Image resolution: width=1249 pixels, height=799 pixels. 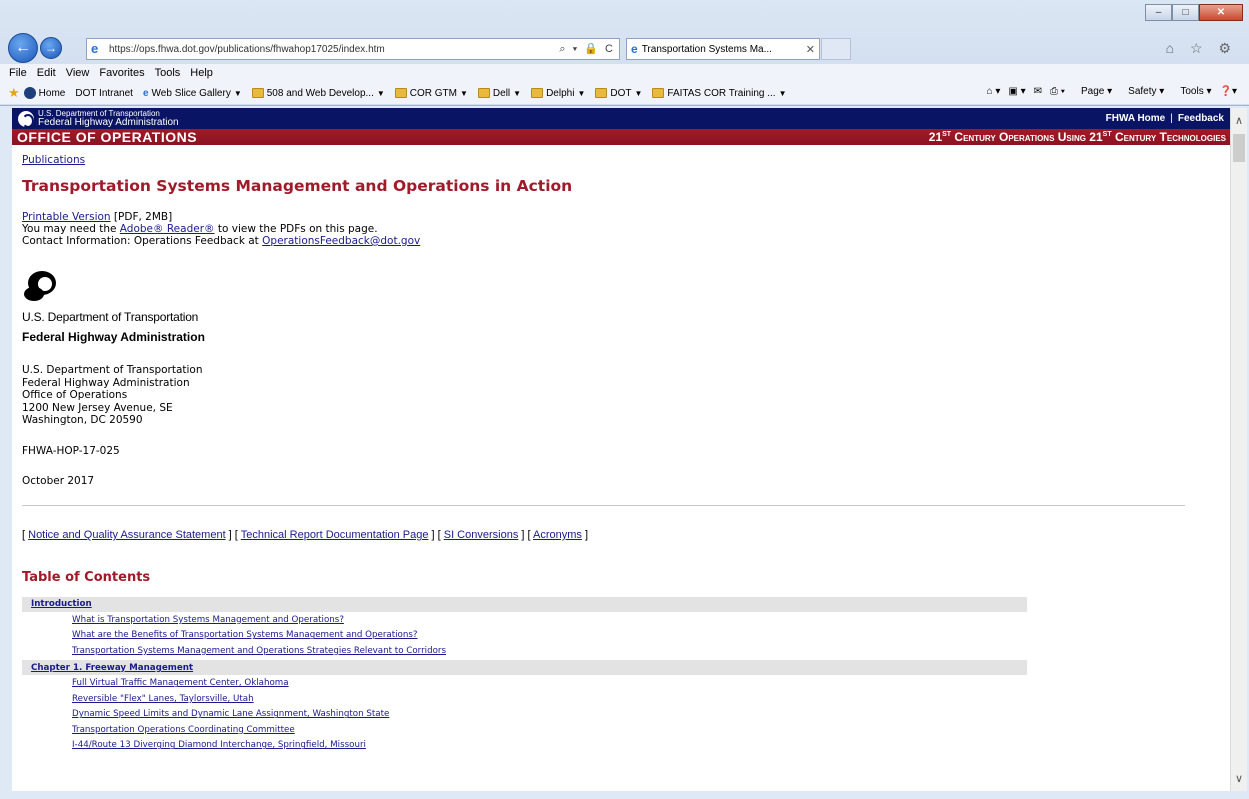 I want to click on page-menu: Page ▾, so click(x=1092, y=91).